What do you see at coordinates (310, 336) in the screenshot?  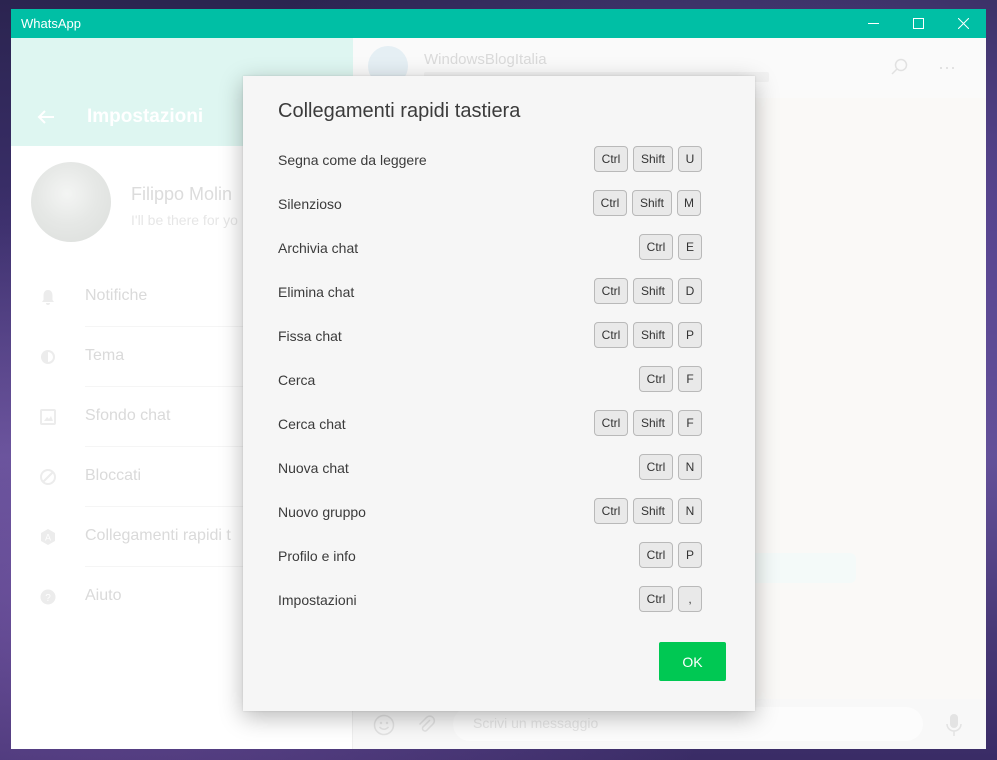 I see `shortcut-label: Fissa chat` at bounding box center [310, 336].